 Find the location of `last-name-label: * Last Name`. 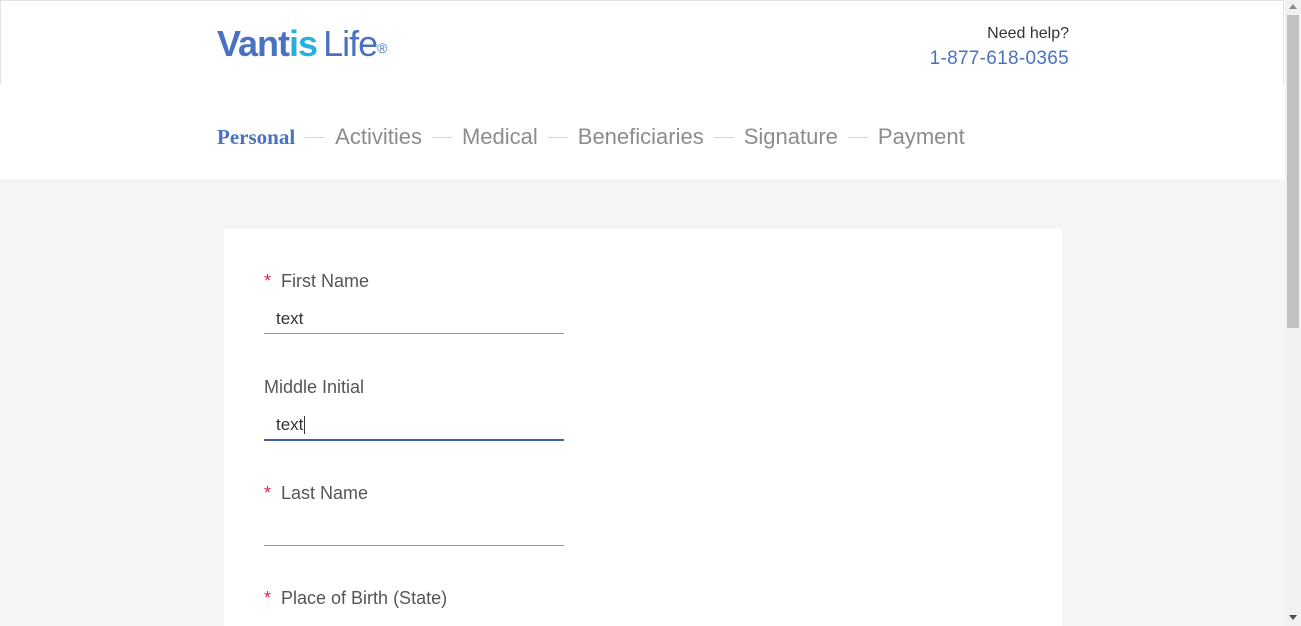

last-name-label: * Last Name is located at coordinates (414, 493).